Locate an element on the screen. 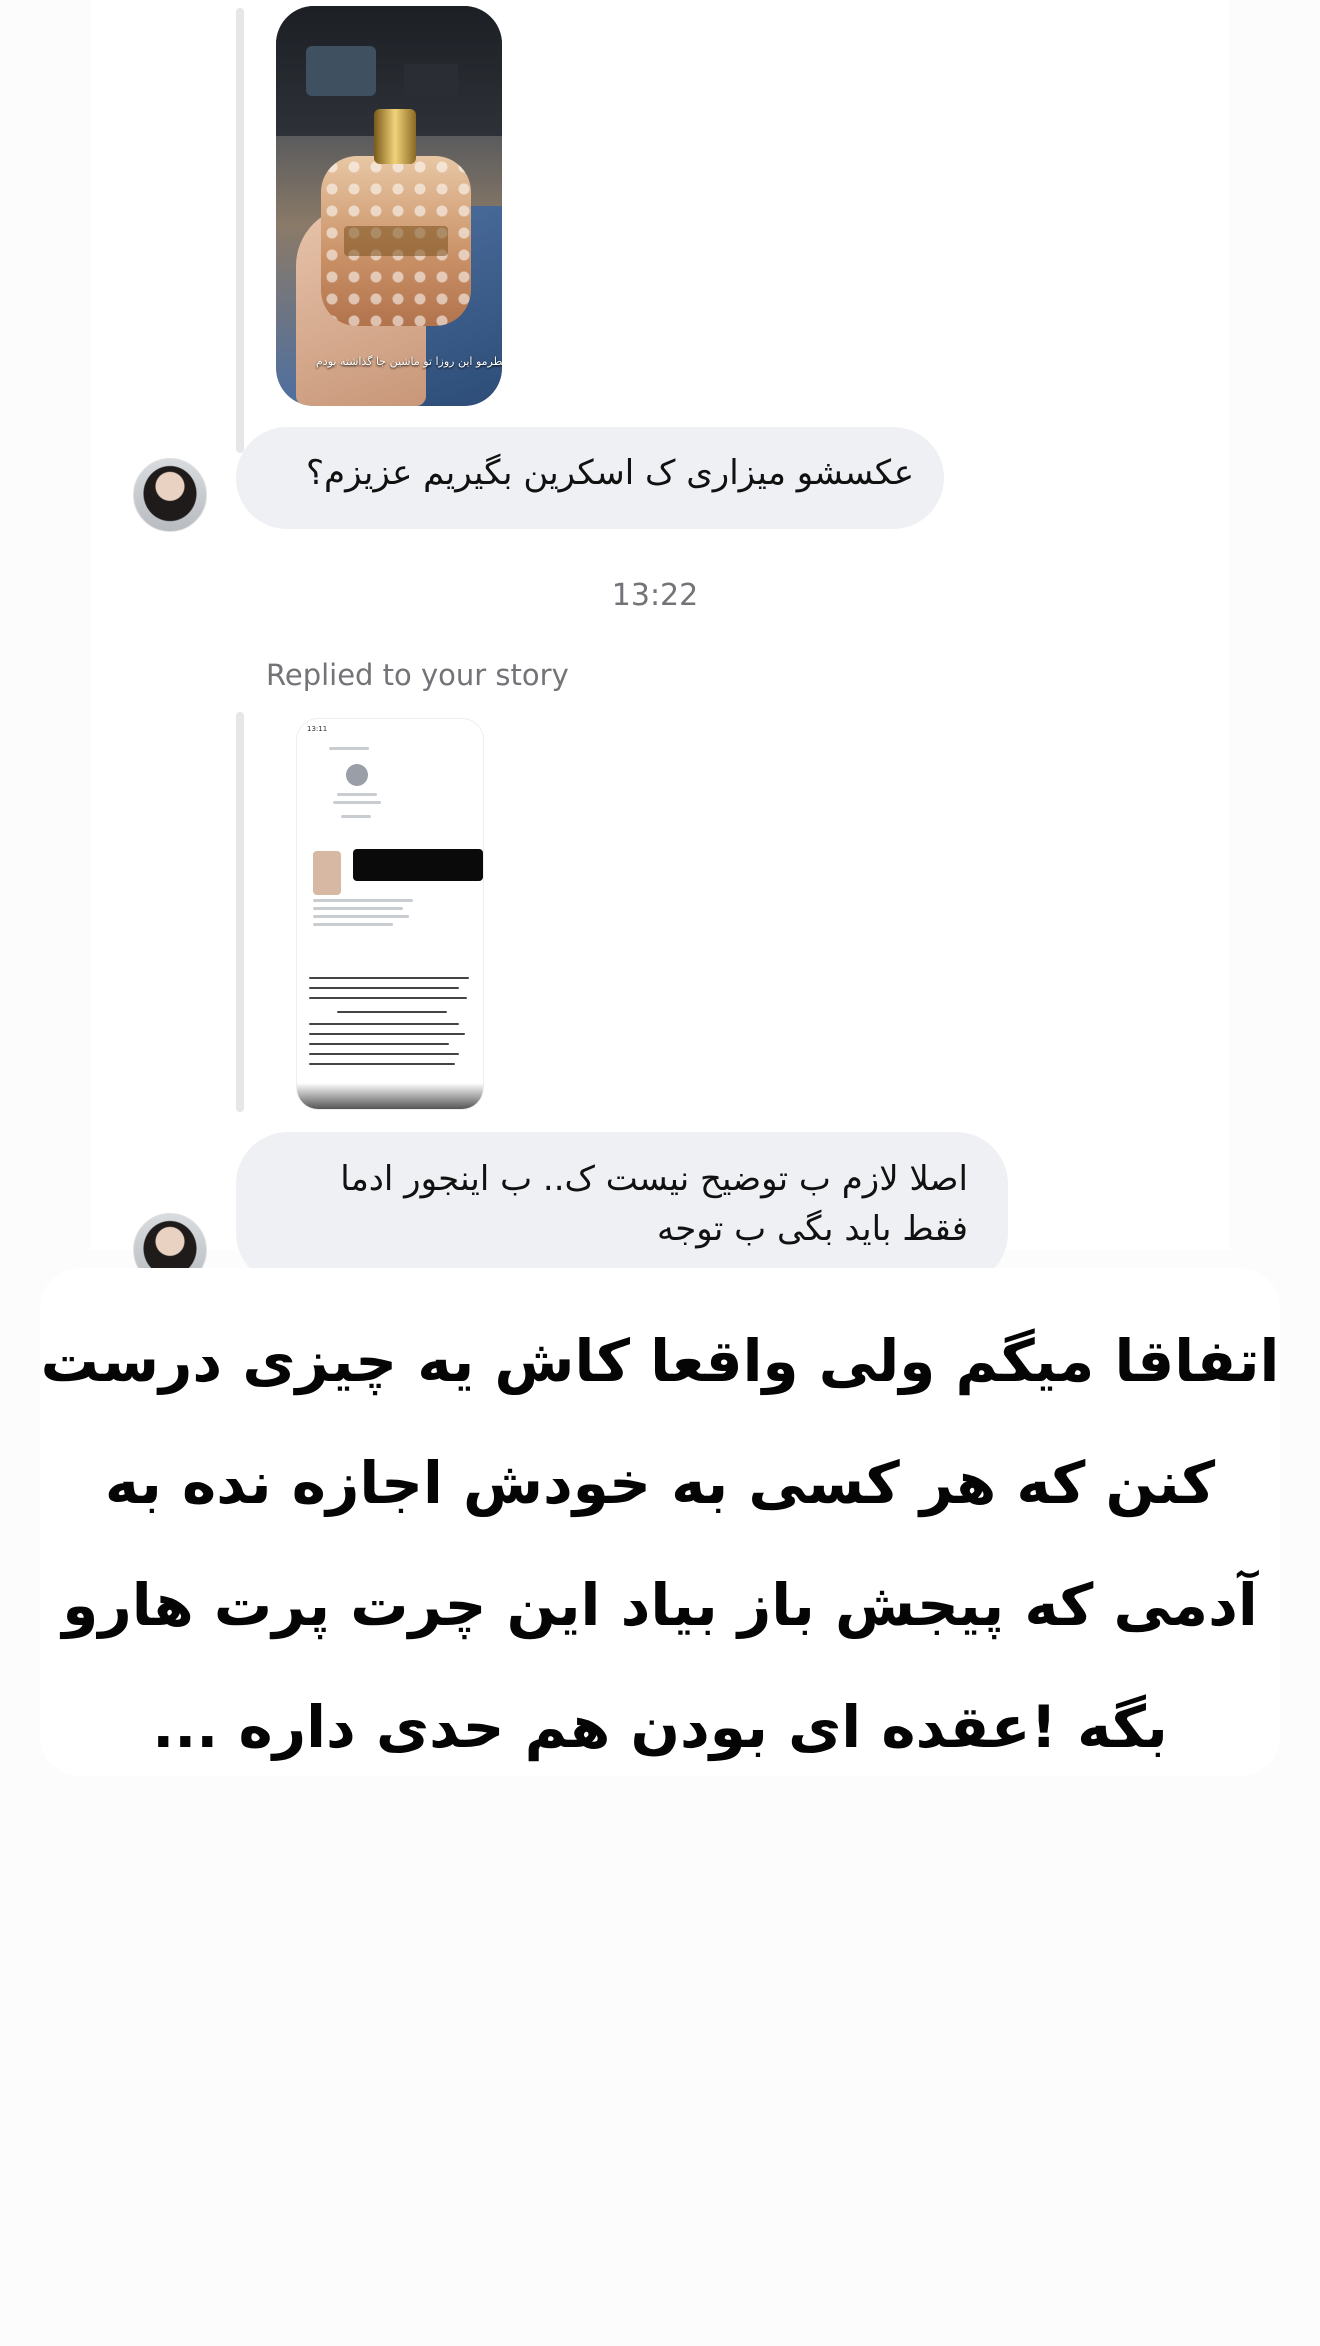  caption-line: اتفاقا میگم ولی واقعا کاش یه چیزی درست is located at coordinates (660, 1361).